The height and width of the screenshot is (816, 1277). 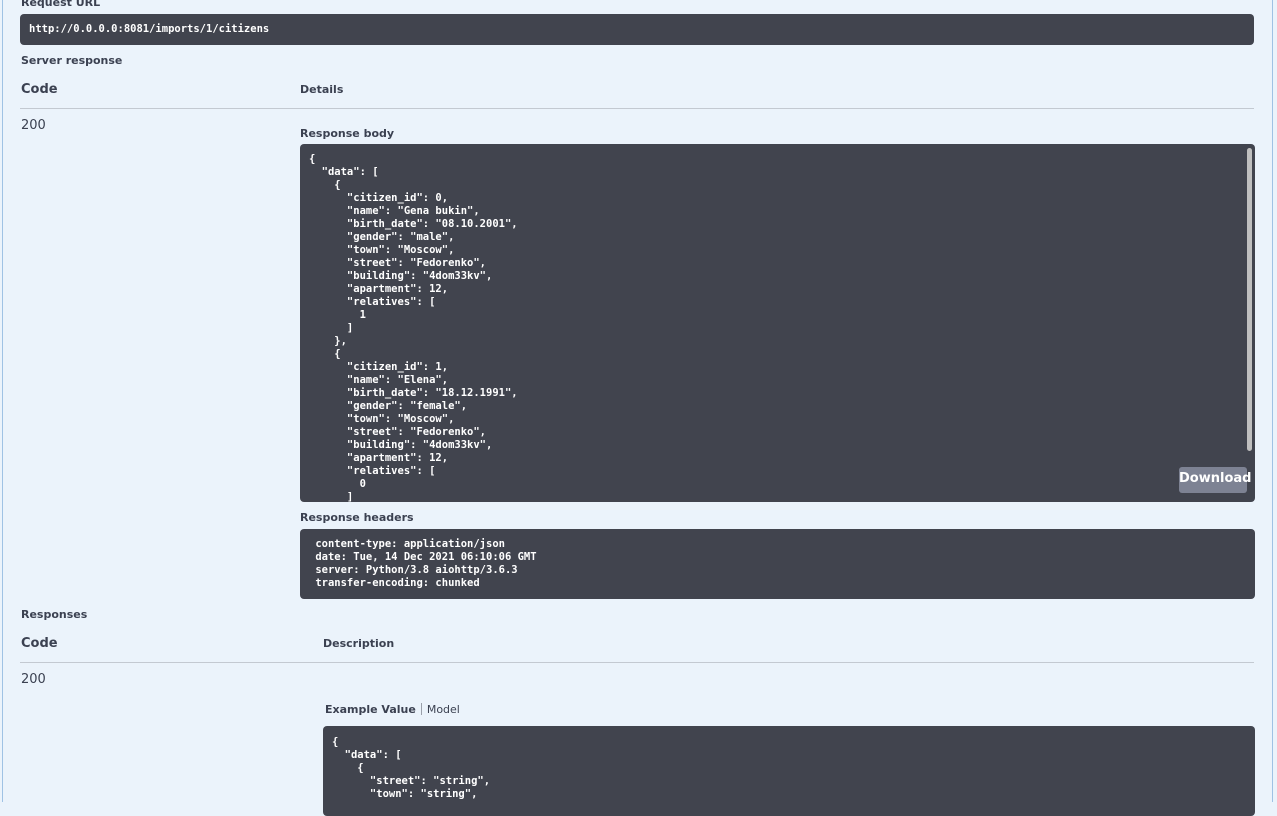 I want to click on responses-code-header: Code, so click(x=39, y=643).